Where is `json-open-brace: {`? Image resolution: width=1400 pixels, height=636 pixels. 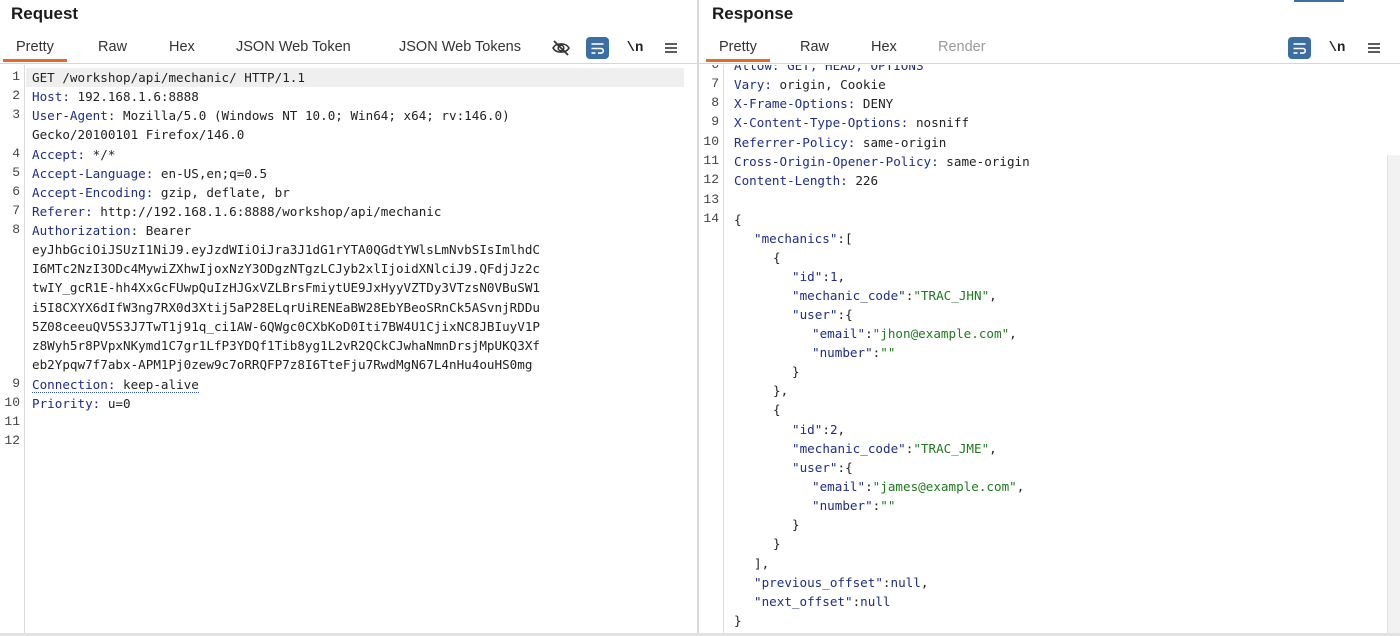 json-open-brace: { is located at coordinates (738, 219).